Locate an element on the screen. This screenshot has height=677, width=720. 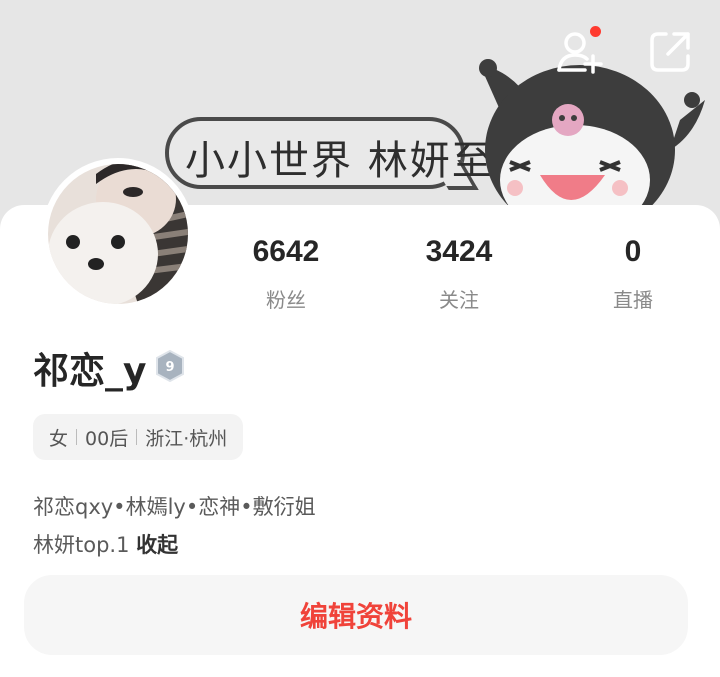
level-badge: 9 is located at coordinates (170, 366).